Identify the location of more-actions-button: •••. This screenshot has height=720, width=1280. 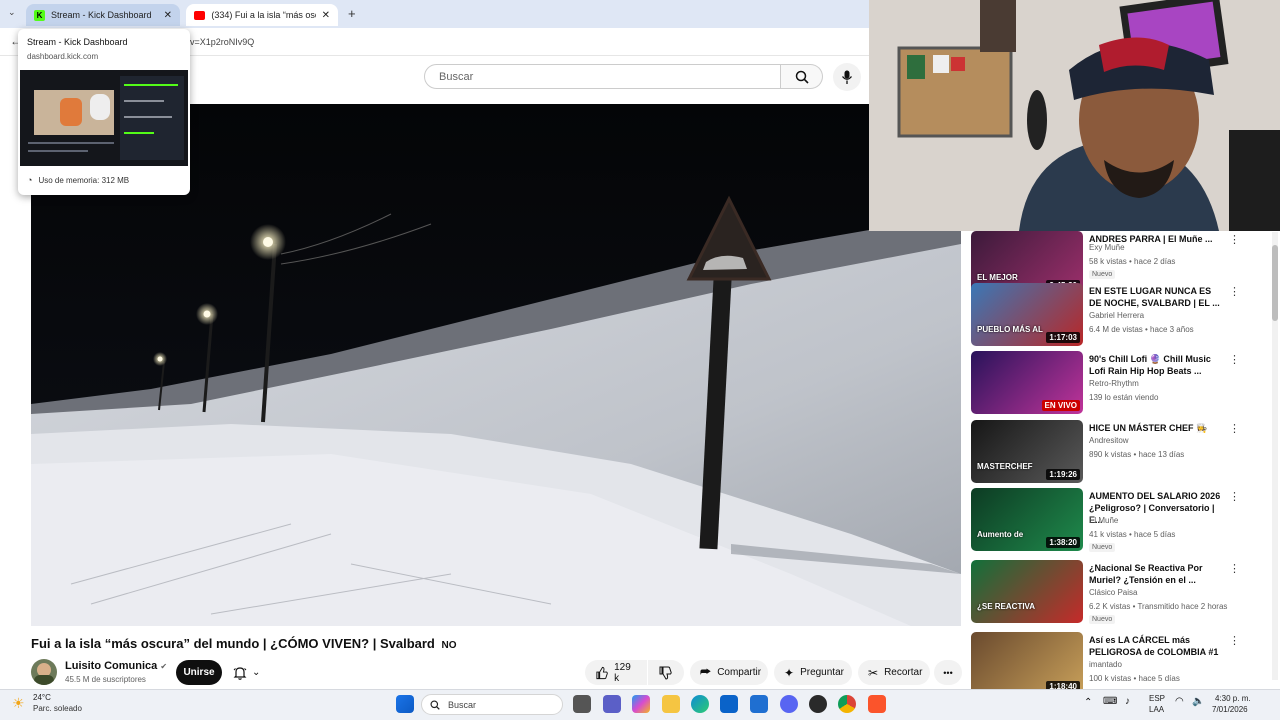
(948, 672).